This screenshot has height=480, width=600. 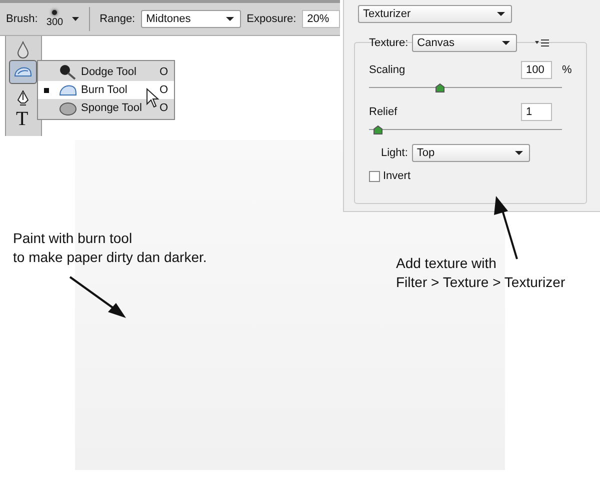 I want to click on panel-menu-icon, so click(x=542, y=43).